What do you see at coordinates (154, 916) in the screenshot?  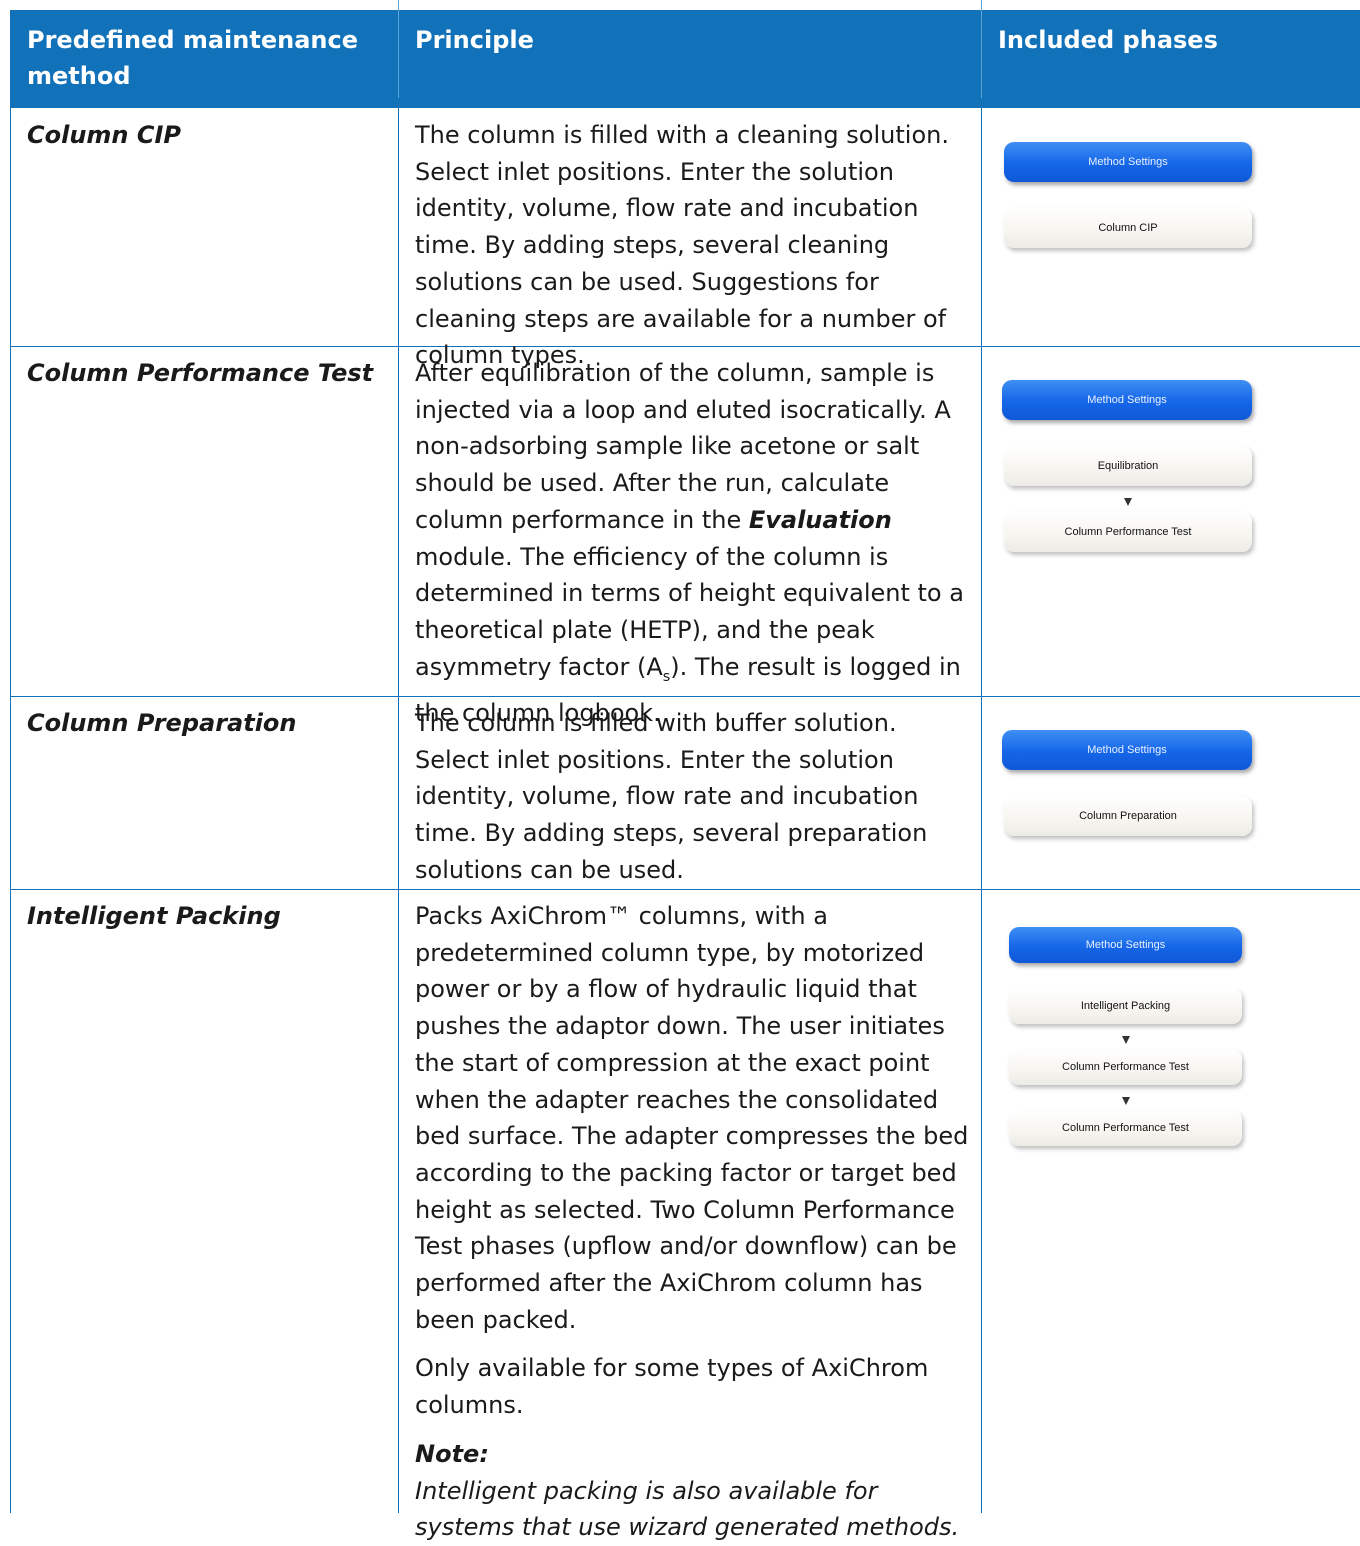 I see `method-name: Intelligent Packing` at bounding box center [154, 916].